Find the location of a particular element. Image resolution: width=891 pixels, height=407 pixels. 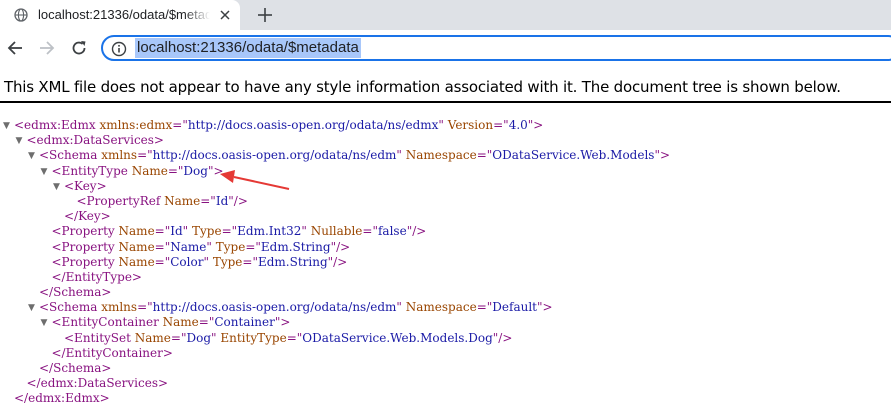

info-icon is located at coordinates (119, 49).